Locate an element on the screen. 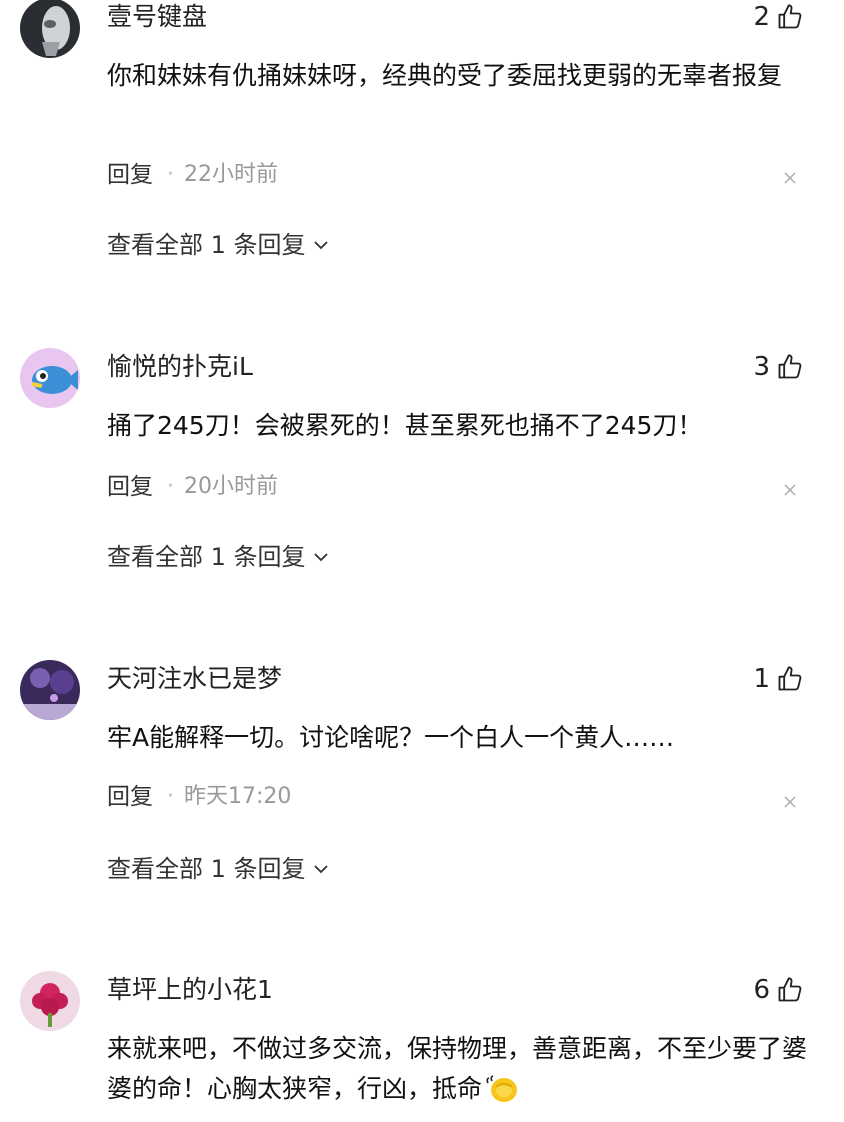 This screenshot has height=1122, width=844. like-button: 6 is located at coordinates (778, 990).